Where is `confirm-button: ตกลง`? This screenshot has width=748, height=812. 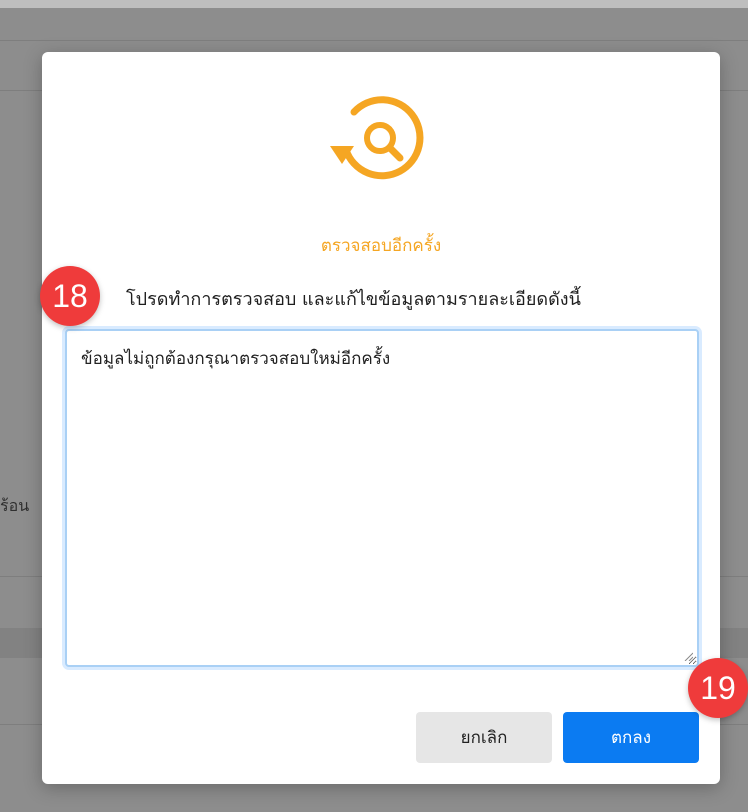 confirm-button: ตกลง is located at coordinates (631, 737).